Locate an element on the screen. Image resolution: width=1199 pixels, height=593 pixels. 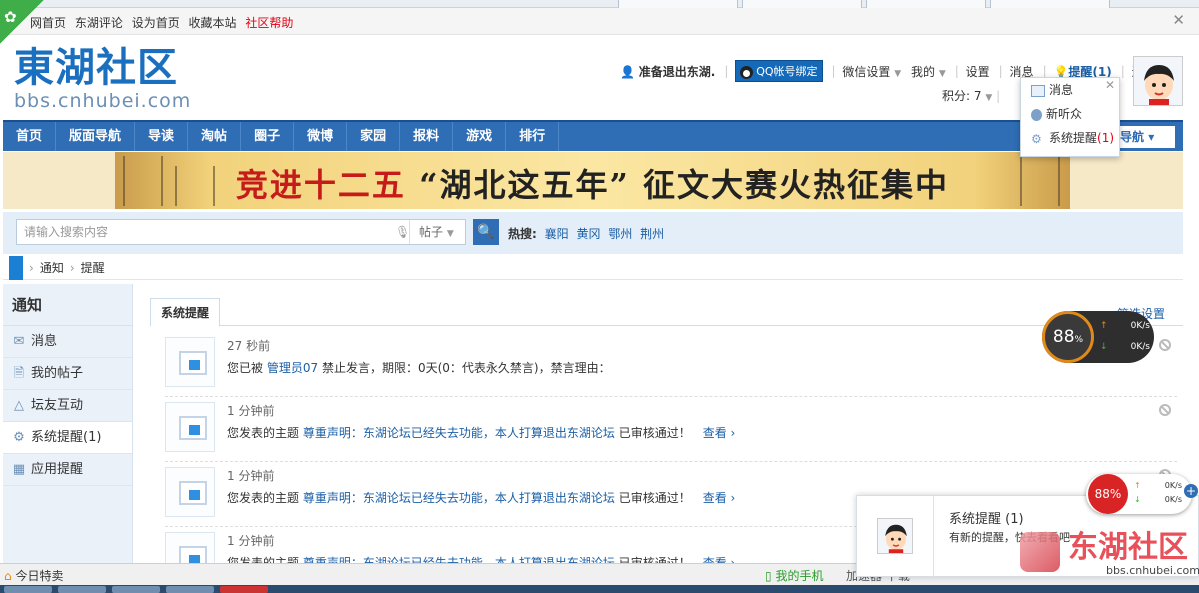
search-input is located at coordinates (207, 232).